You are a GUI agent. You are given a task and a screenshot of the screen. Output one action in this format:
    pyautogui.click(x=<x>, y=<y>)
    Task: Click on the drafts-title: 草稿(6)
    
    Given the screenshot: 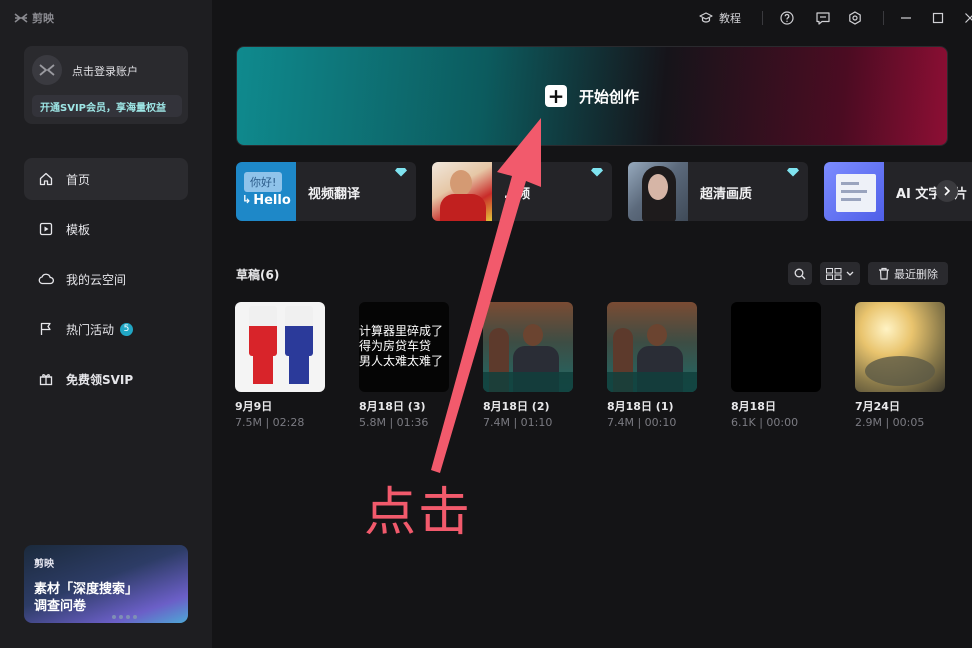 What is the action you would take?
    pyautogui.click(x=258, y=275)
    